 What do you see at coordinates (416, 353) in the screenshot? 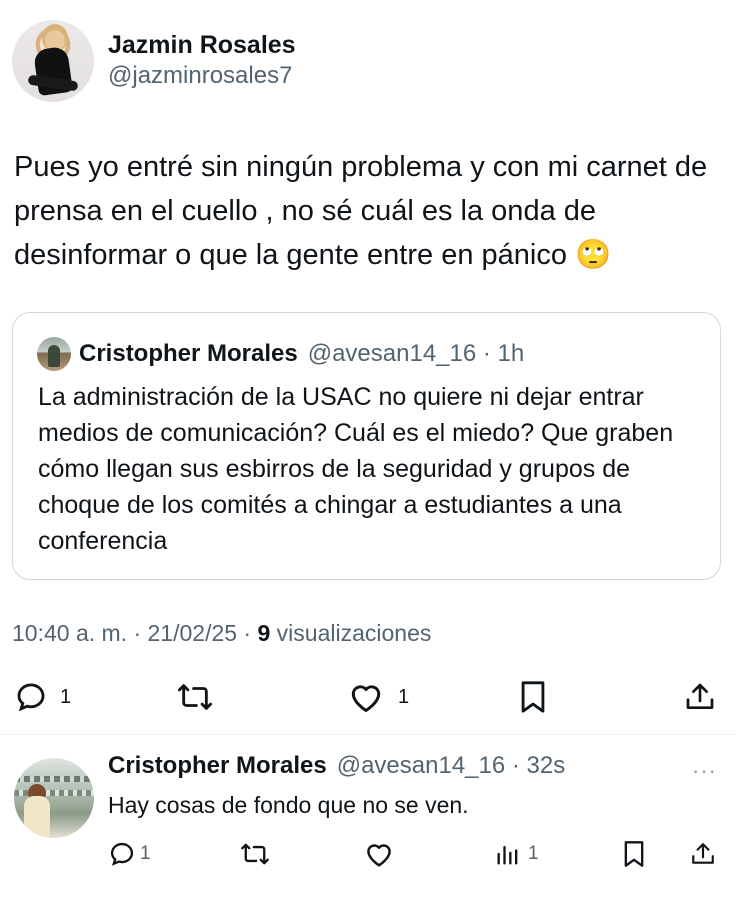
I see `quoted-author-handle: @avesan14_16 · 1h` at bounding box center [416, 353].